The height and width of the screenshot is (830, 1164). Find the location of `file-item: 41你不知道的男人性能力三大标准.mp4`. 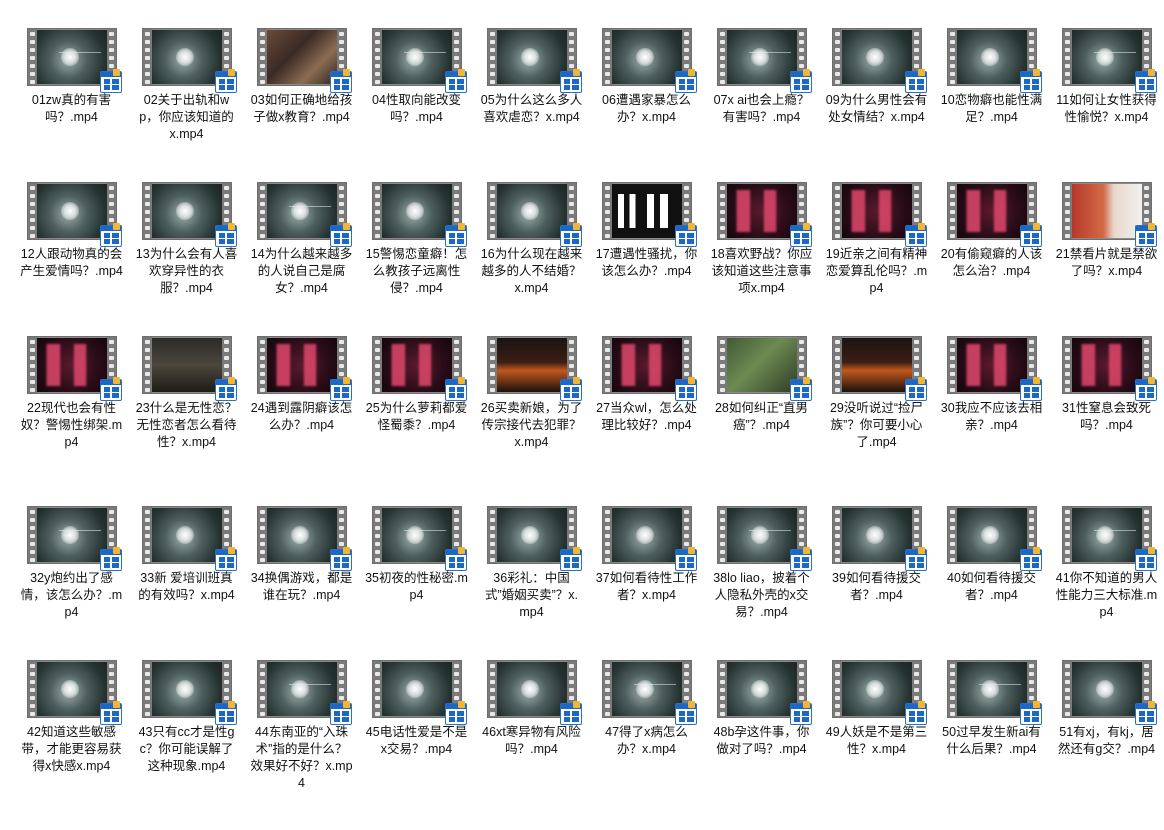

file-item: 41你不知道的男人性能力三大标准.mp4 is located at coordinates (1106, 583).